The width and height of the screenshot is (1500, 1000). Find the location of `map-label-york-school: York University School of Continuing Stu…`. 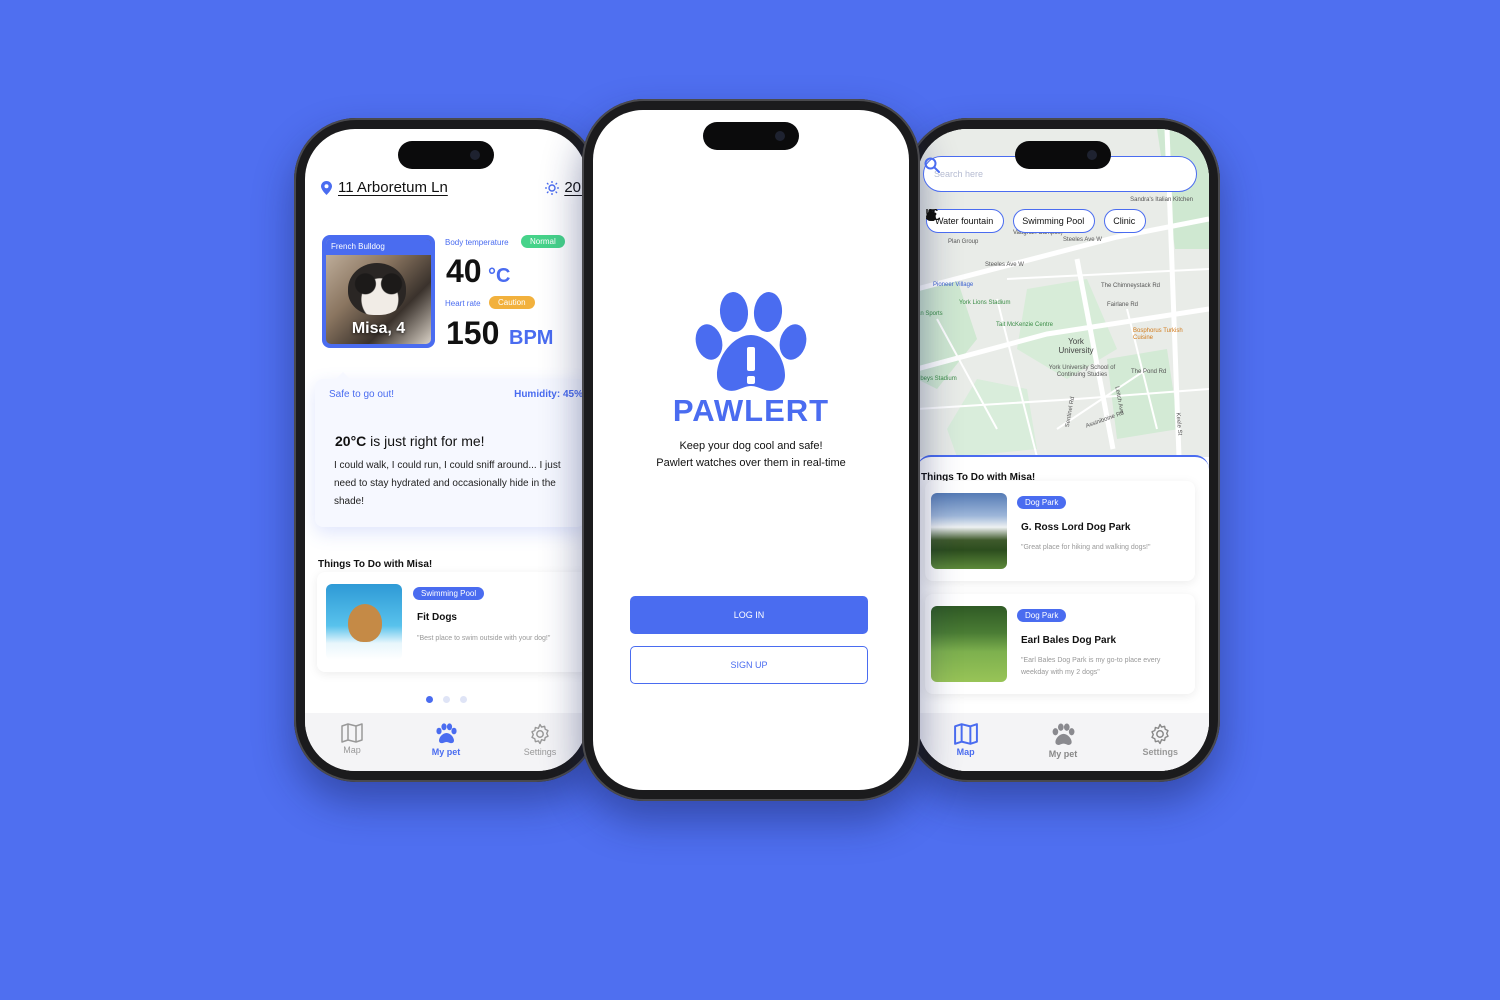

map-label-york-school: York University School of Continuing Stu… is located at coordinates (1082, 371).